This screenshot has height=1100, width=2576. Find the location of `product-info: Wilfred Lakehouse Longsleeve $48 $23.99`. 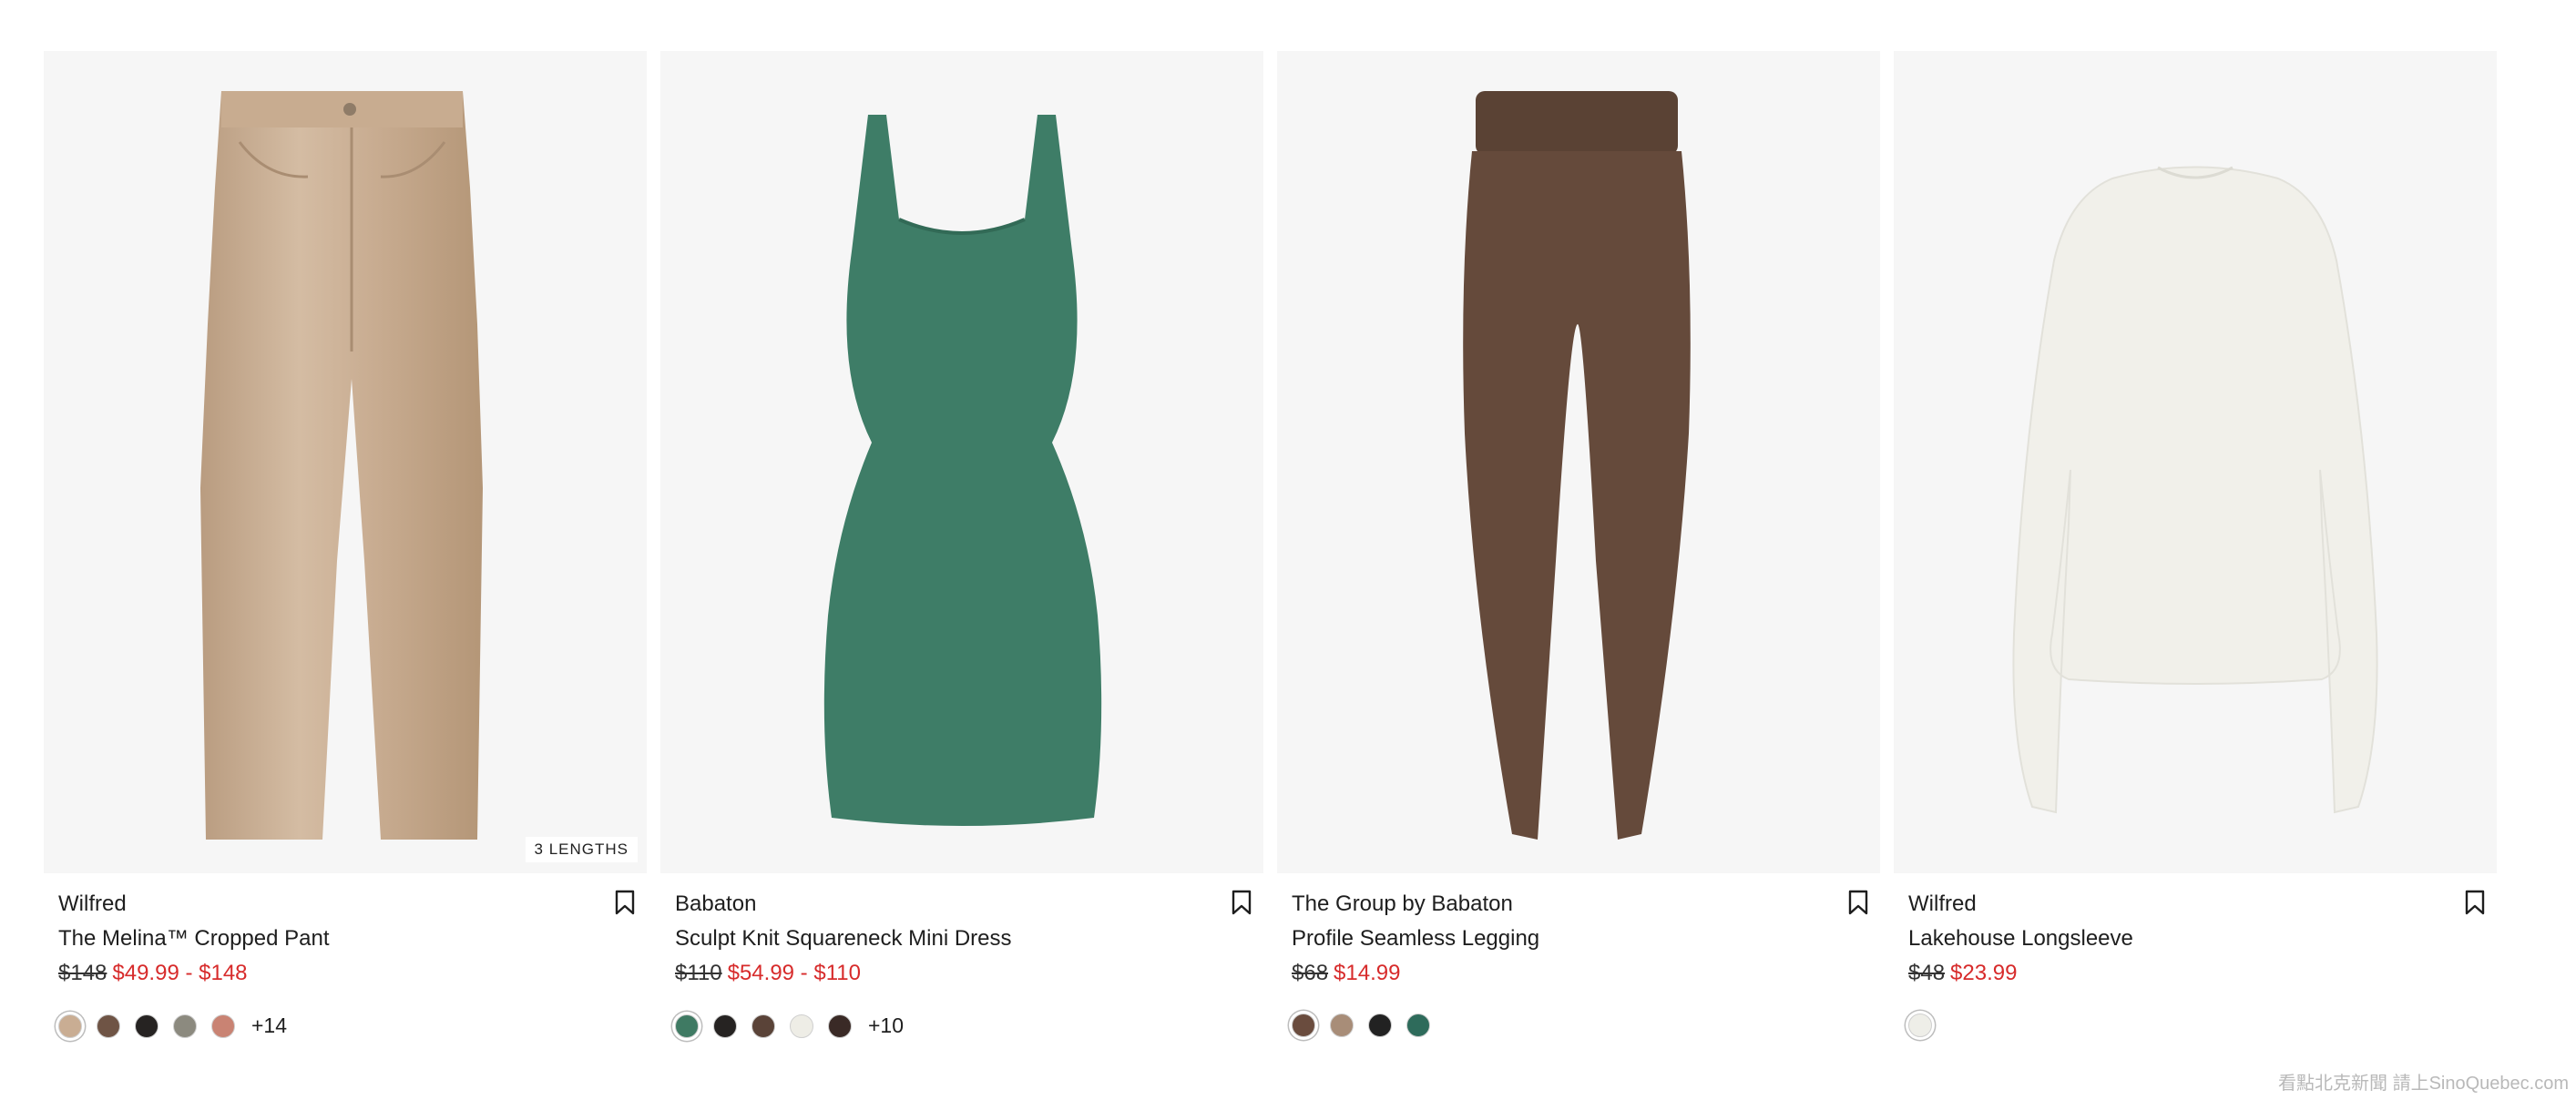

product-info: Wilfred Lakehouse Longsleeve $48 $23.99 is located at coordinates (2195, 986).